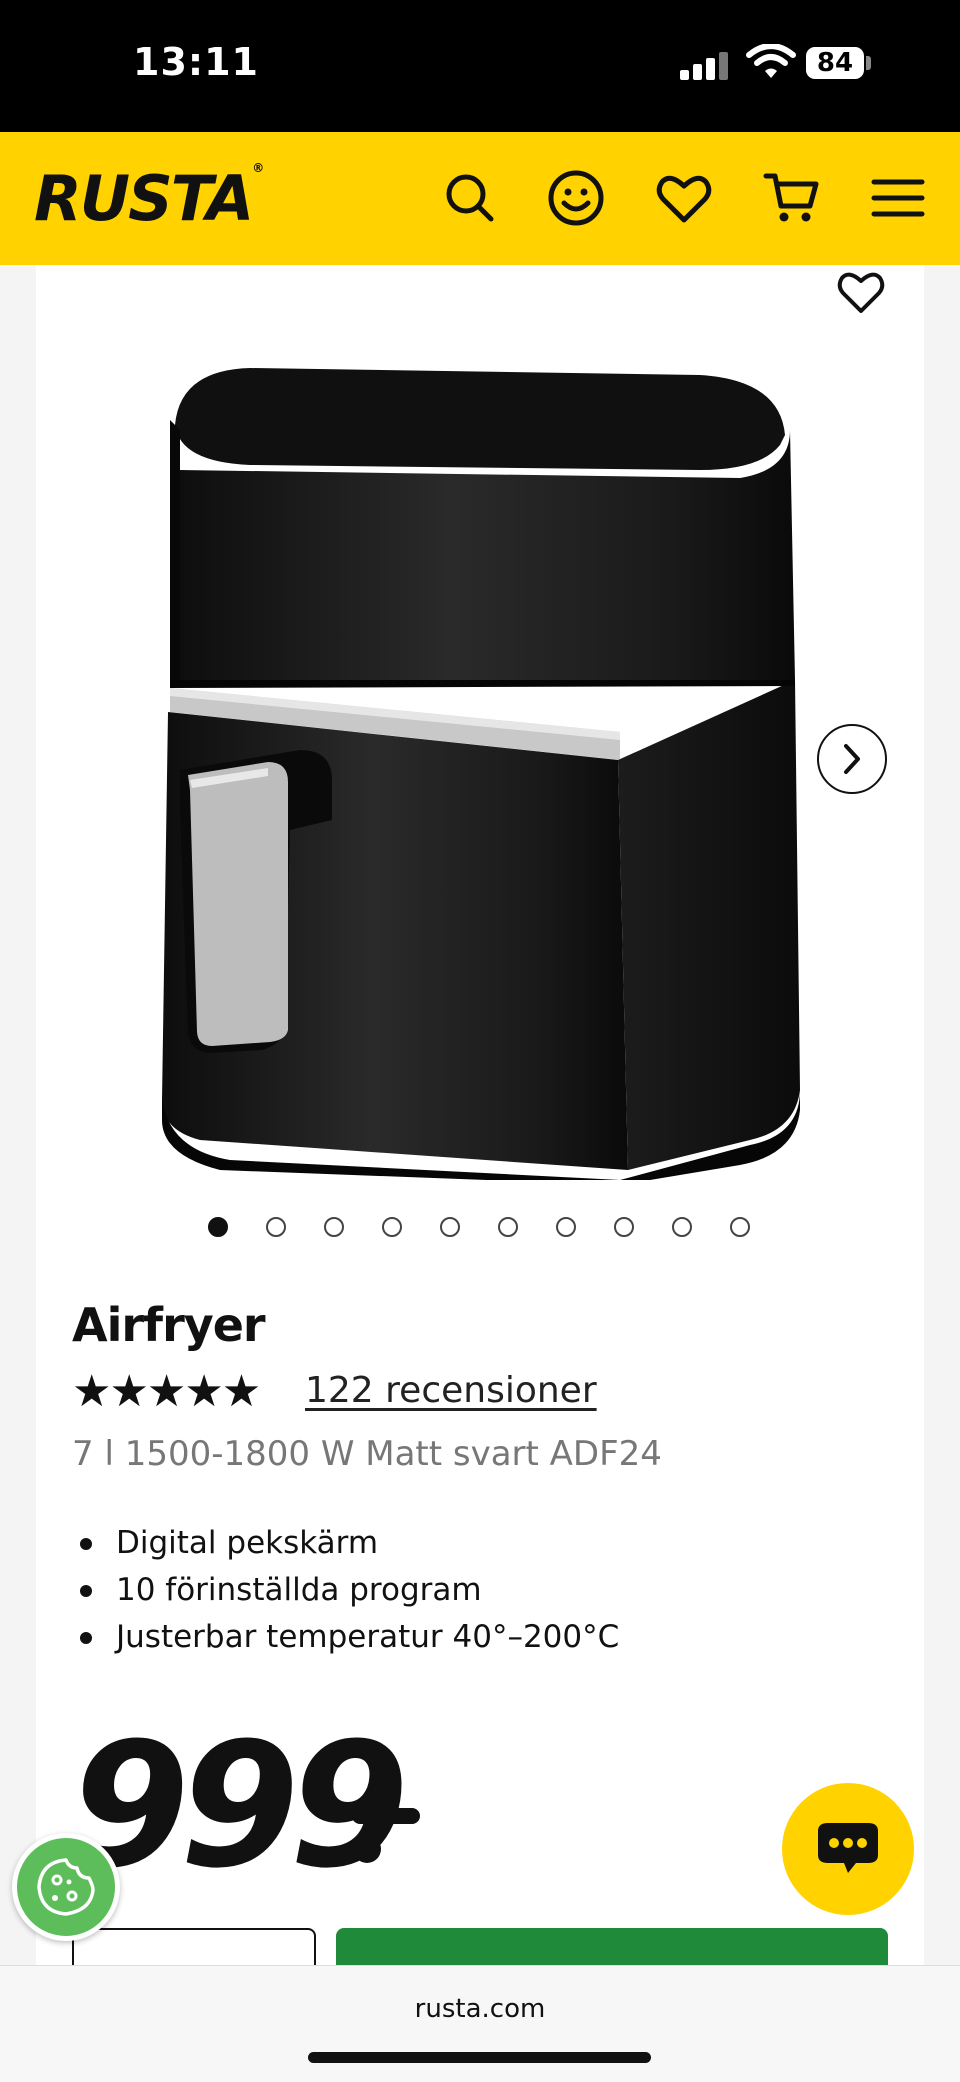  I want to click on price-dash, so click(386, 1816).